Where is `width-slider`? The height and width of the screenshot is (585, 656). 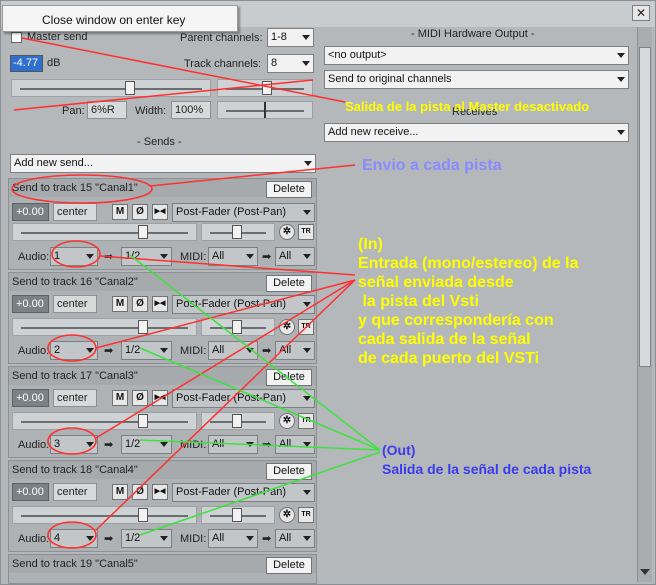 width-slider is located at coordinates (265, 110).